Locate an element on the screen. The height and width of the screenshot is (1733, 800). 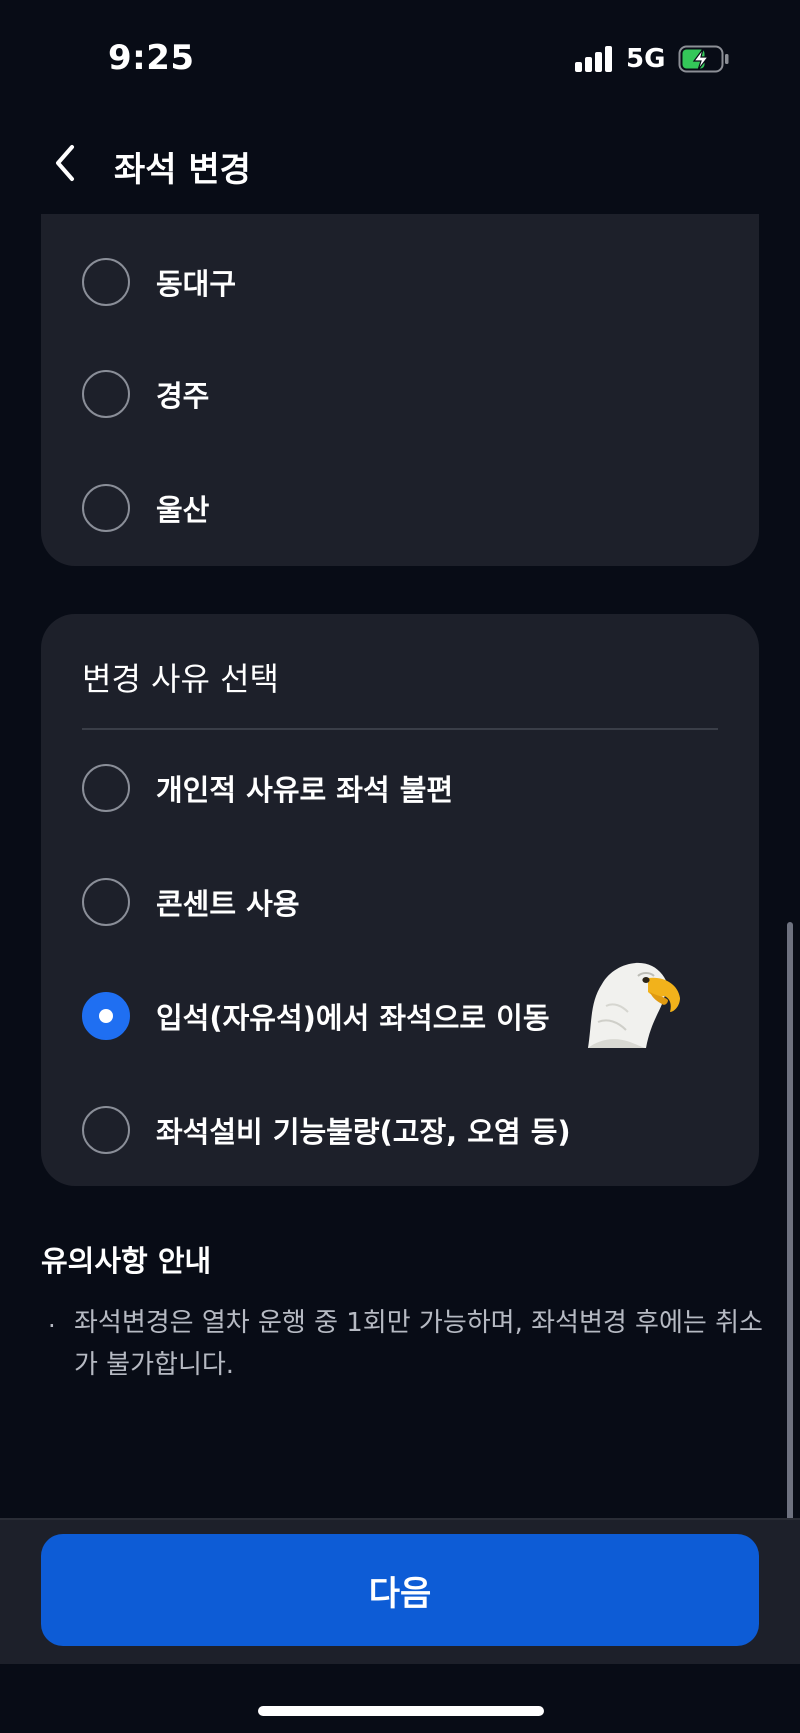
reason-label: 입석(자유석)에서 좌석으로 이동 is located at coordinates (353, 1018).